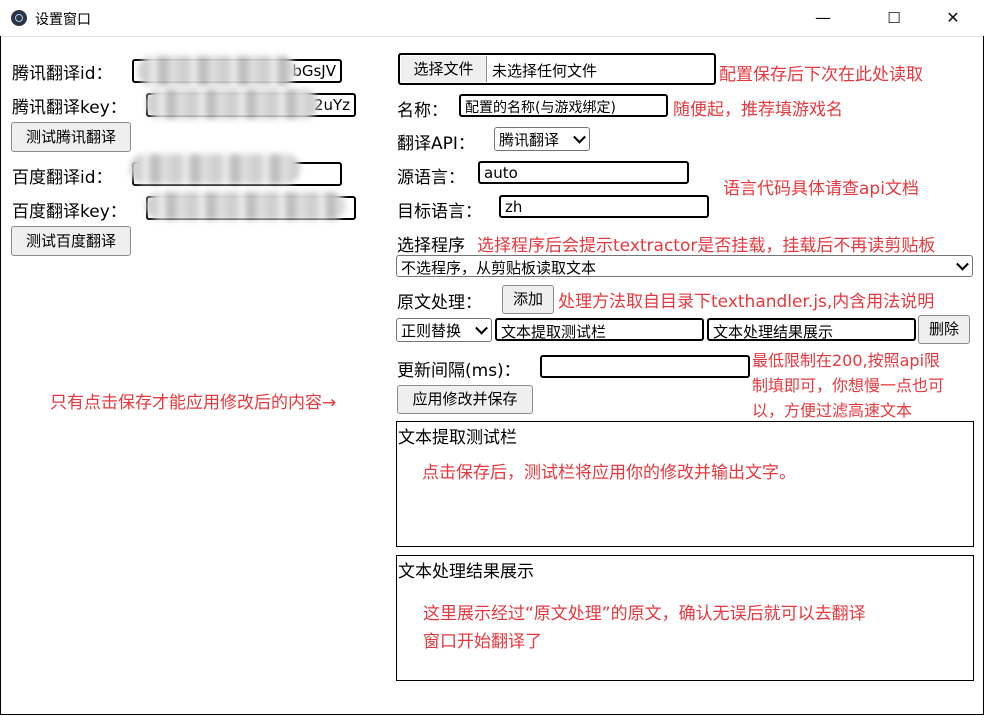 The width and height of the screenshot is (984, 716). Describe the element at coordinates (62, 178) in the screenshot. I see `baidu-id-label: 百度翻译id：` at that location.